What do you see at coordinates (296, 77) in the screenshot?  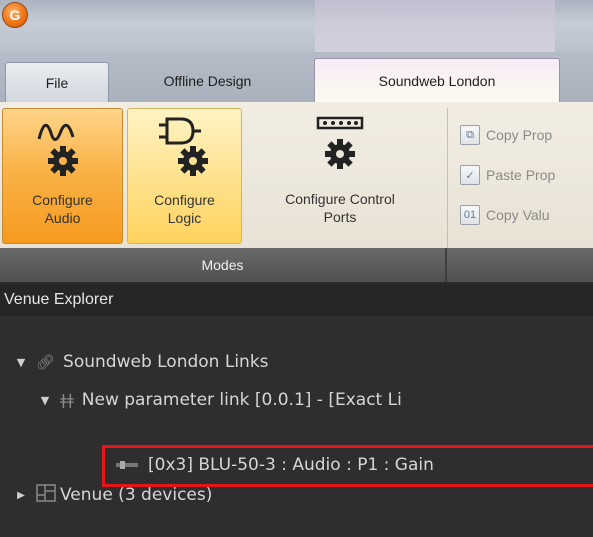 I see `ribbon-tab-row: File Offline Design Soundweb London` at bounding box center [296, 77].